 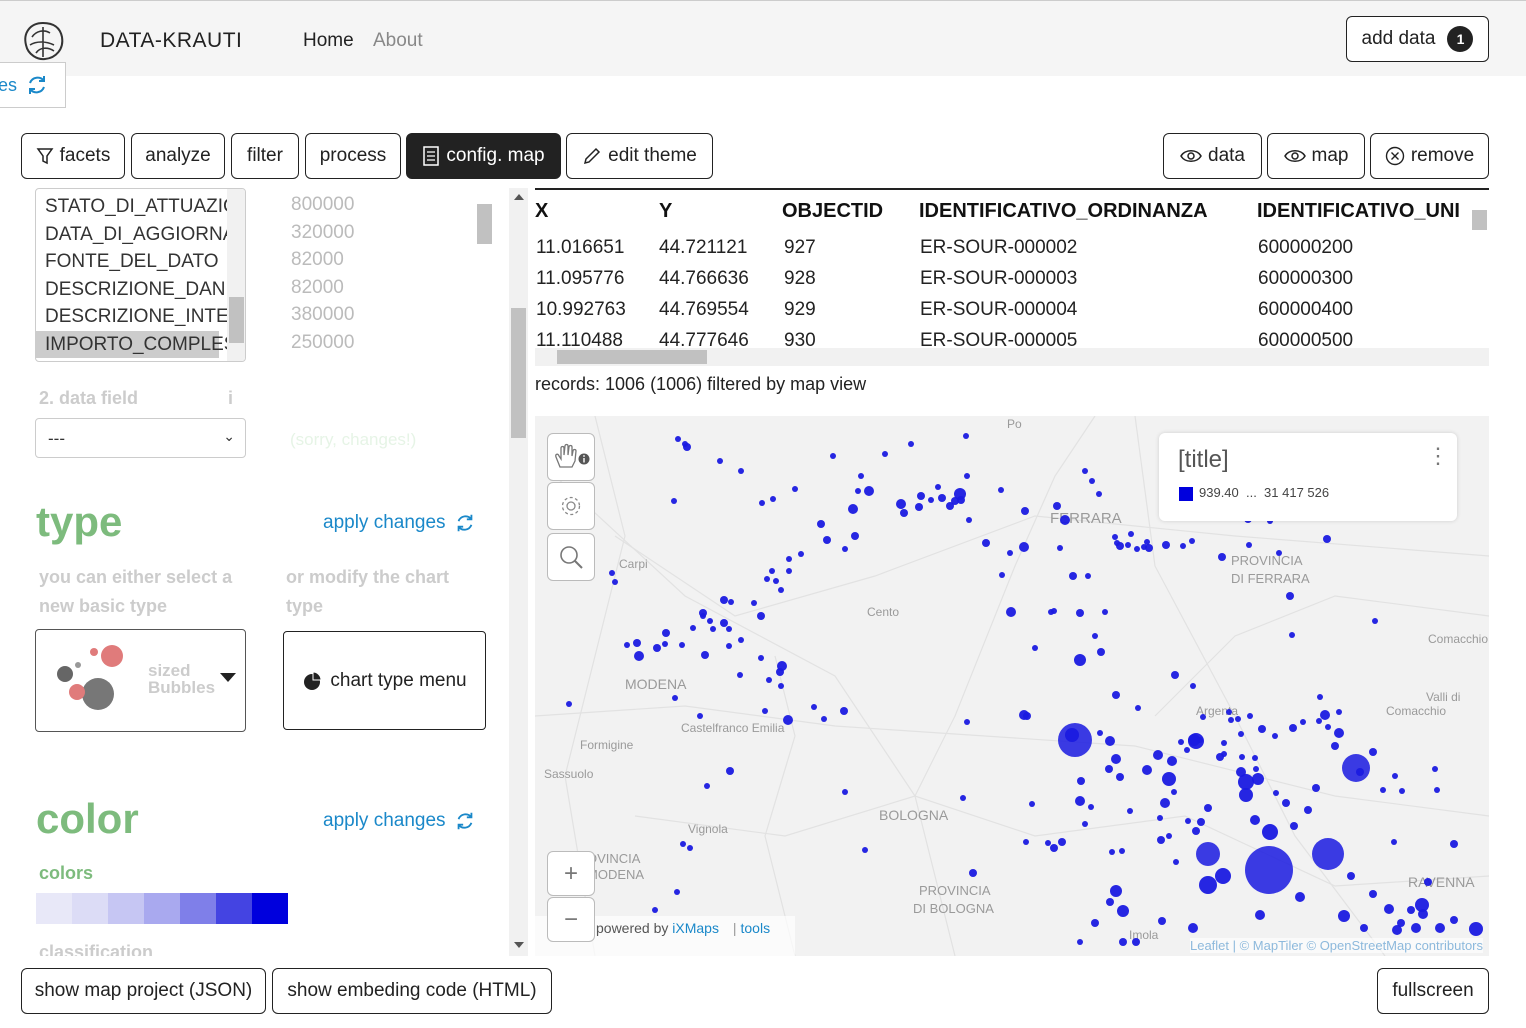 What do you see at coordinates (571, 457) in the screenshot?
I see `pan-info-tool-button` at bounding box center [571, 457].